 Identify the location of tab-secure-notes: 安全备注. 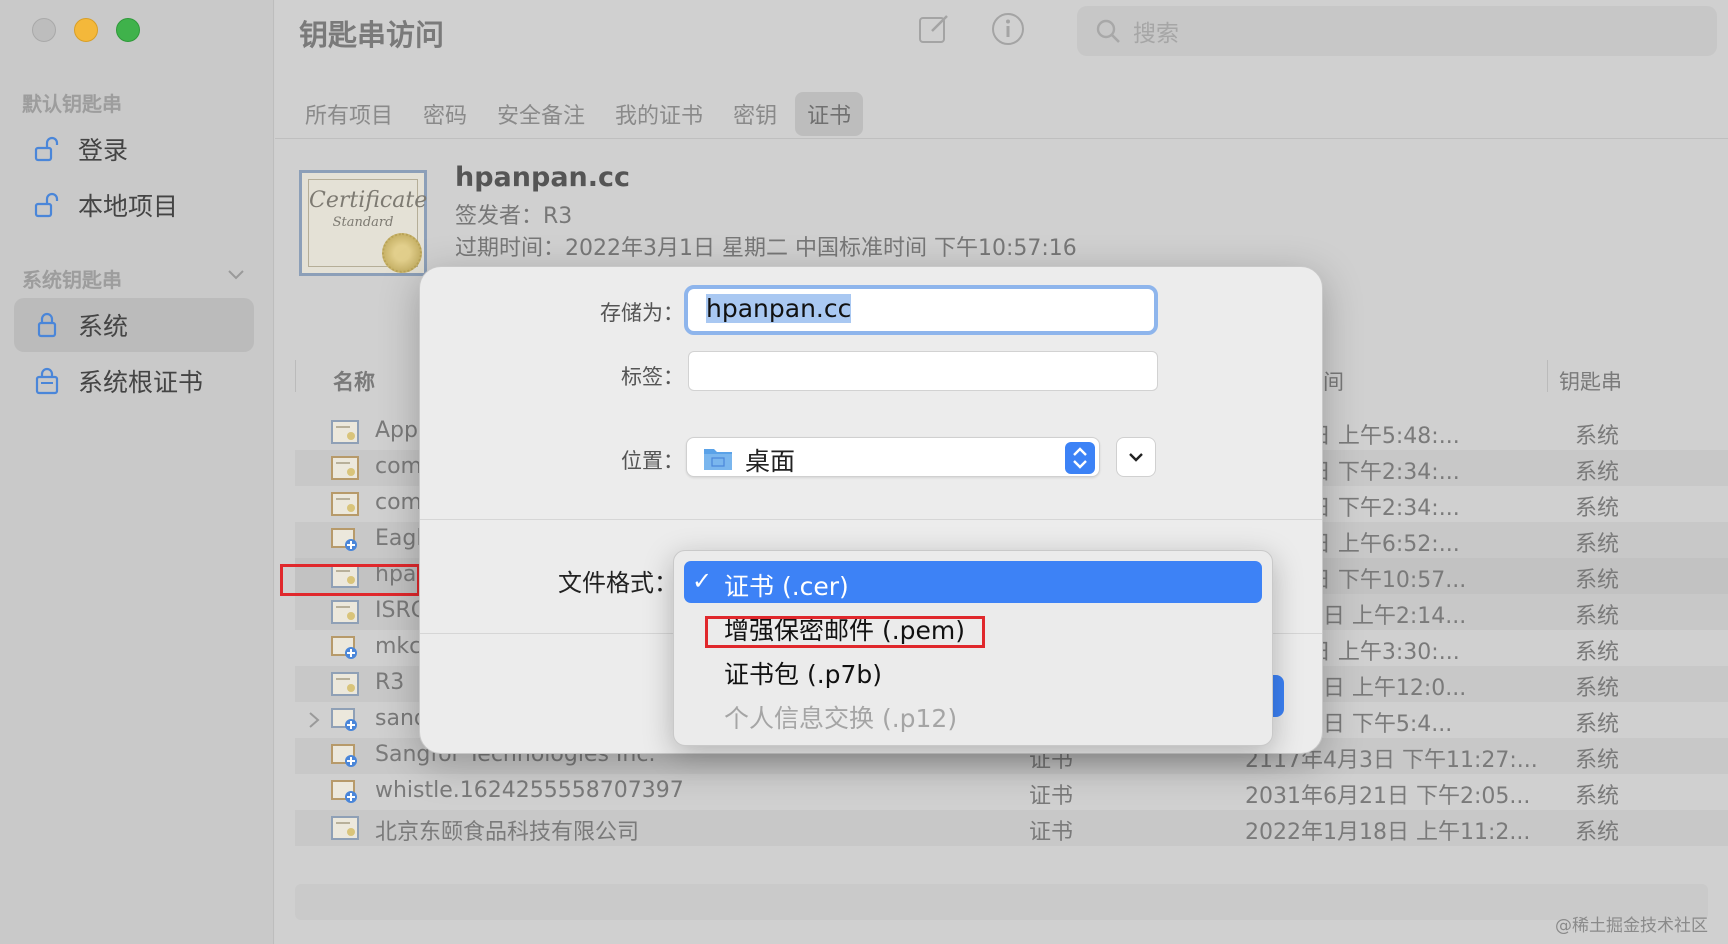
(541, 114).